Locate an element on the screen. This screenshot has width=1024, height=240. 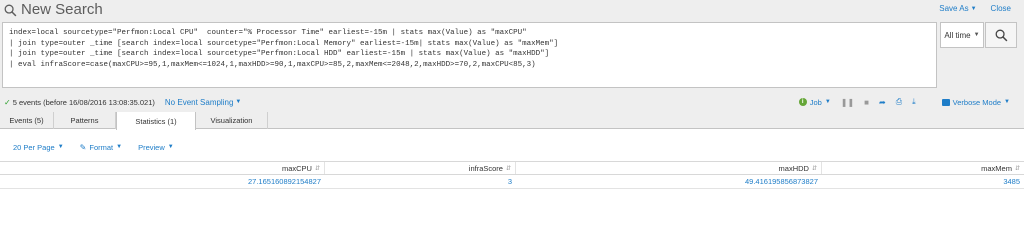
format-dropdown: ✎ Format ▼ is located at coordinates (101, 147).